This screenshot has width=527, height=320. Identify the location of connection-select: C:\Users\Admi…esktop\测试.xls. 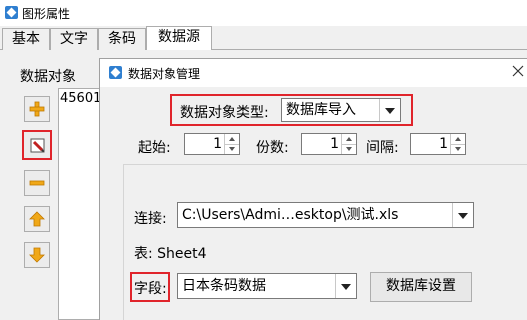
(325, 215).